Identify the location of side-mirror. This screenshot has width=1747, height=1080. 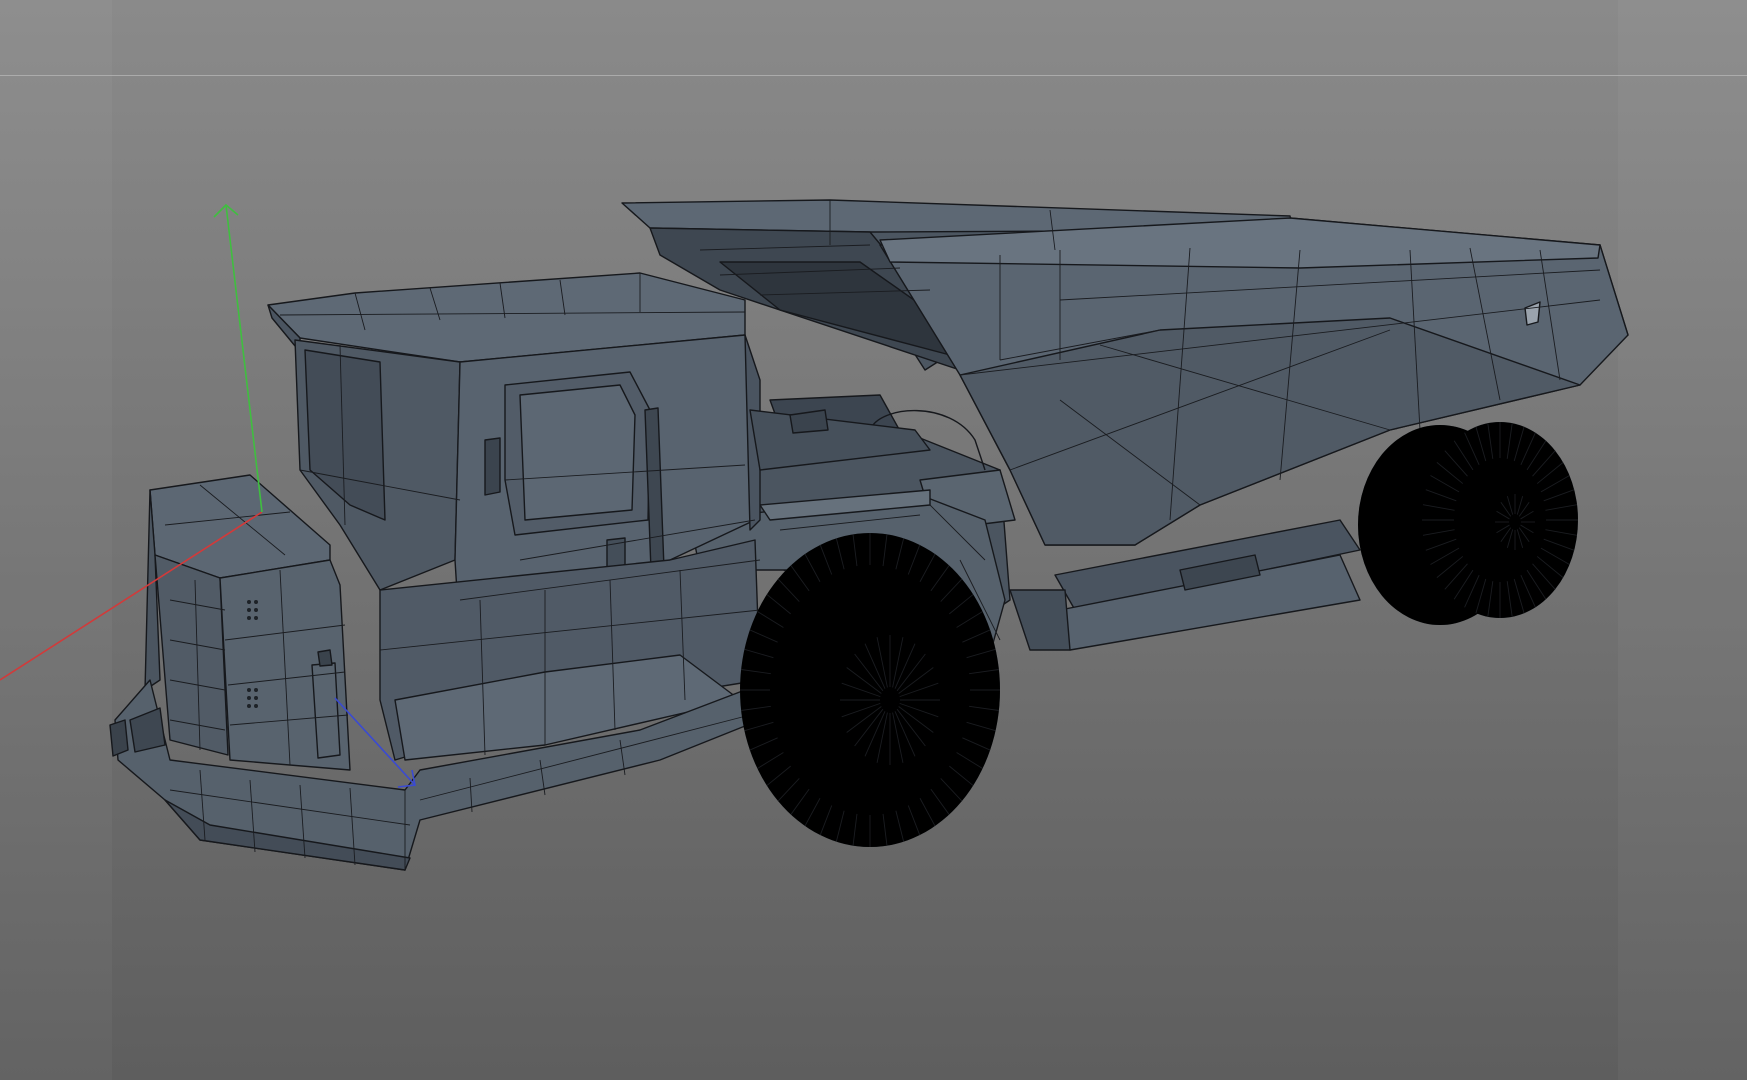
(492, 466).